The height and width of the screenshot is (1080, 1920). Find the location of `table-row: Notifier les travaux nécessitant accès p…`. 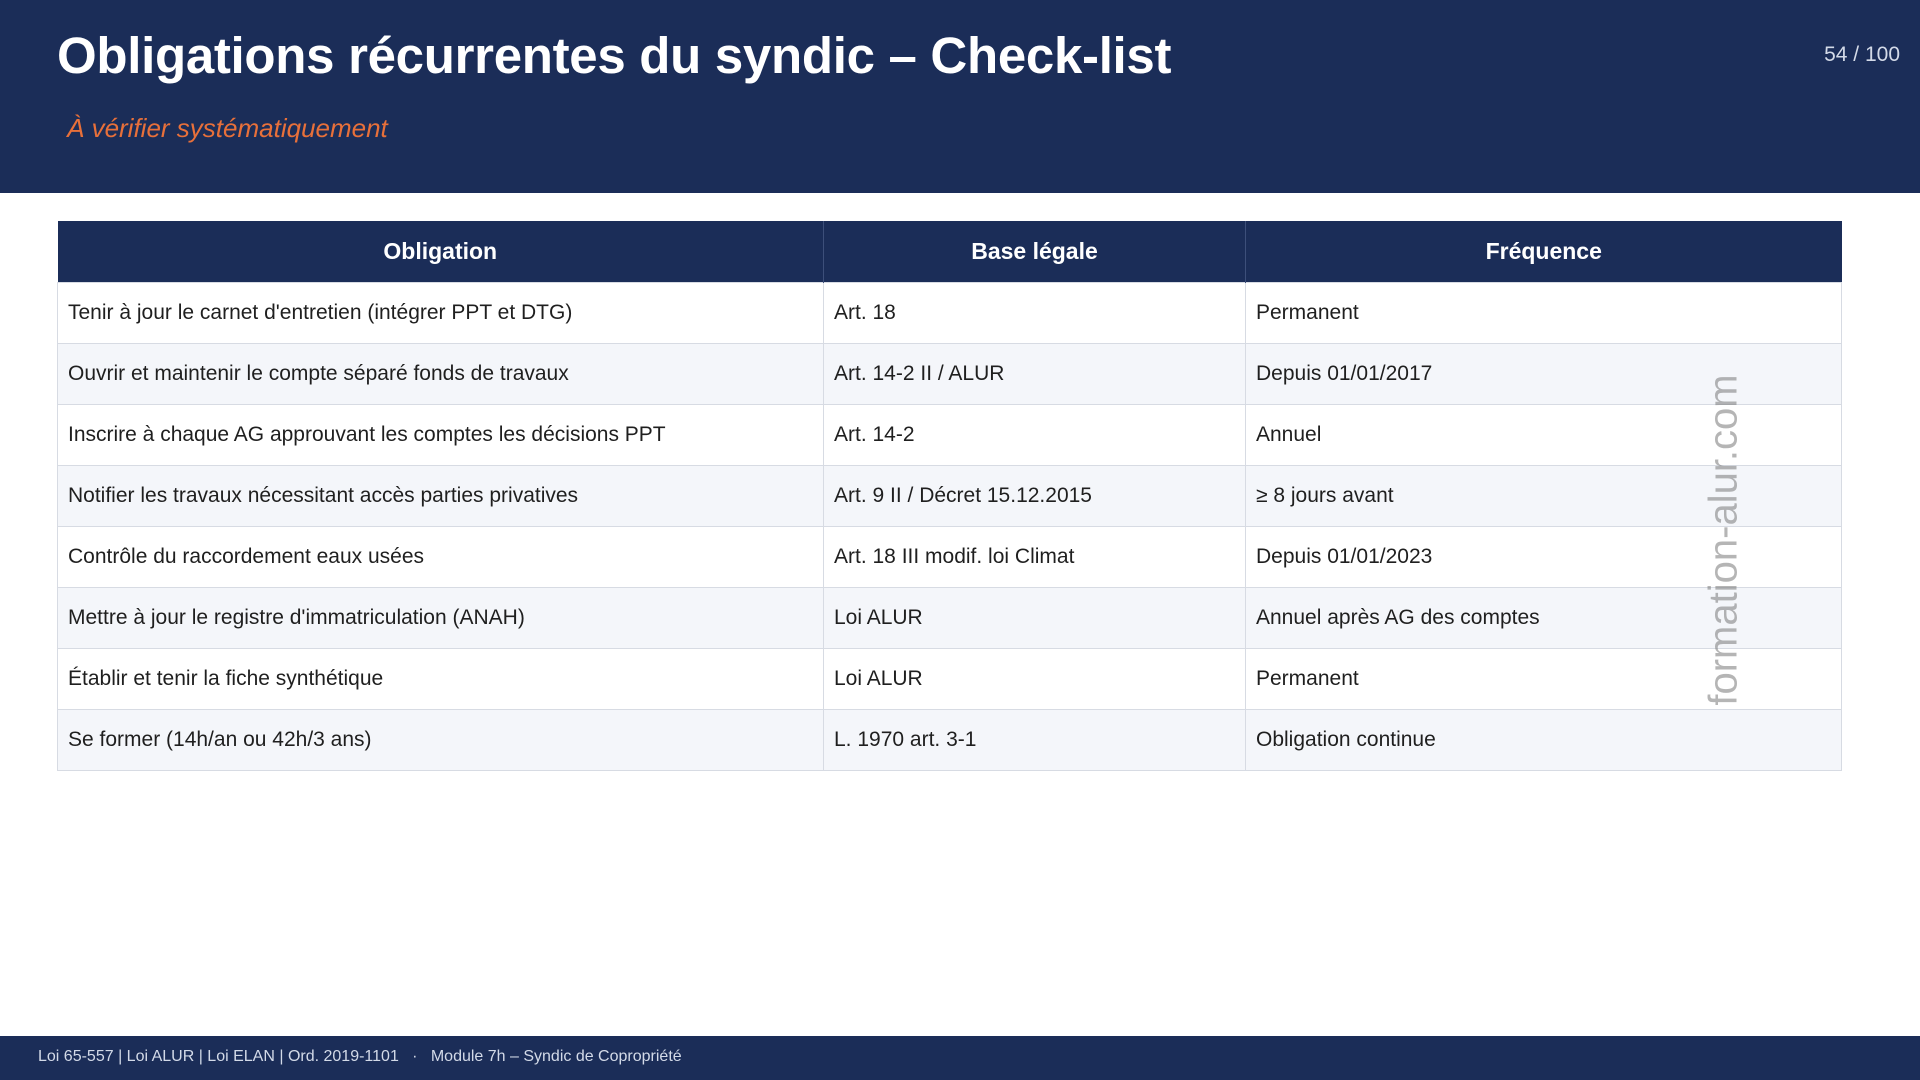

table-row: Notifier les travaux nécessitant accès p… is located at coordinates (949, 496).